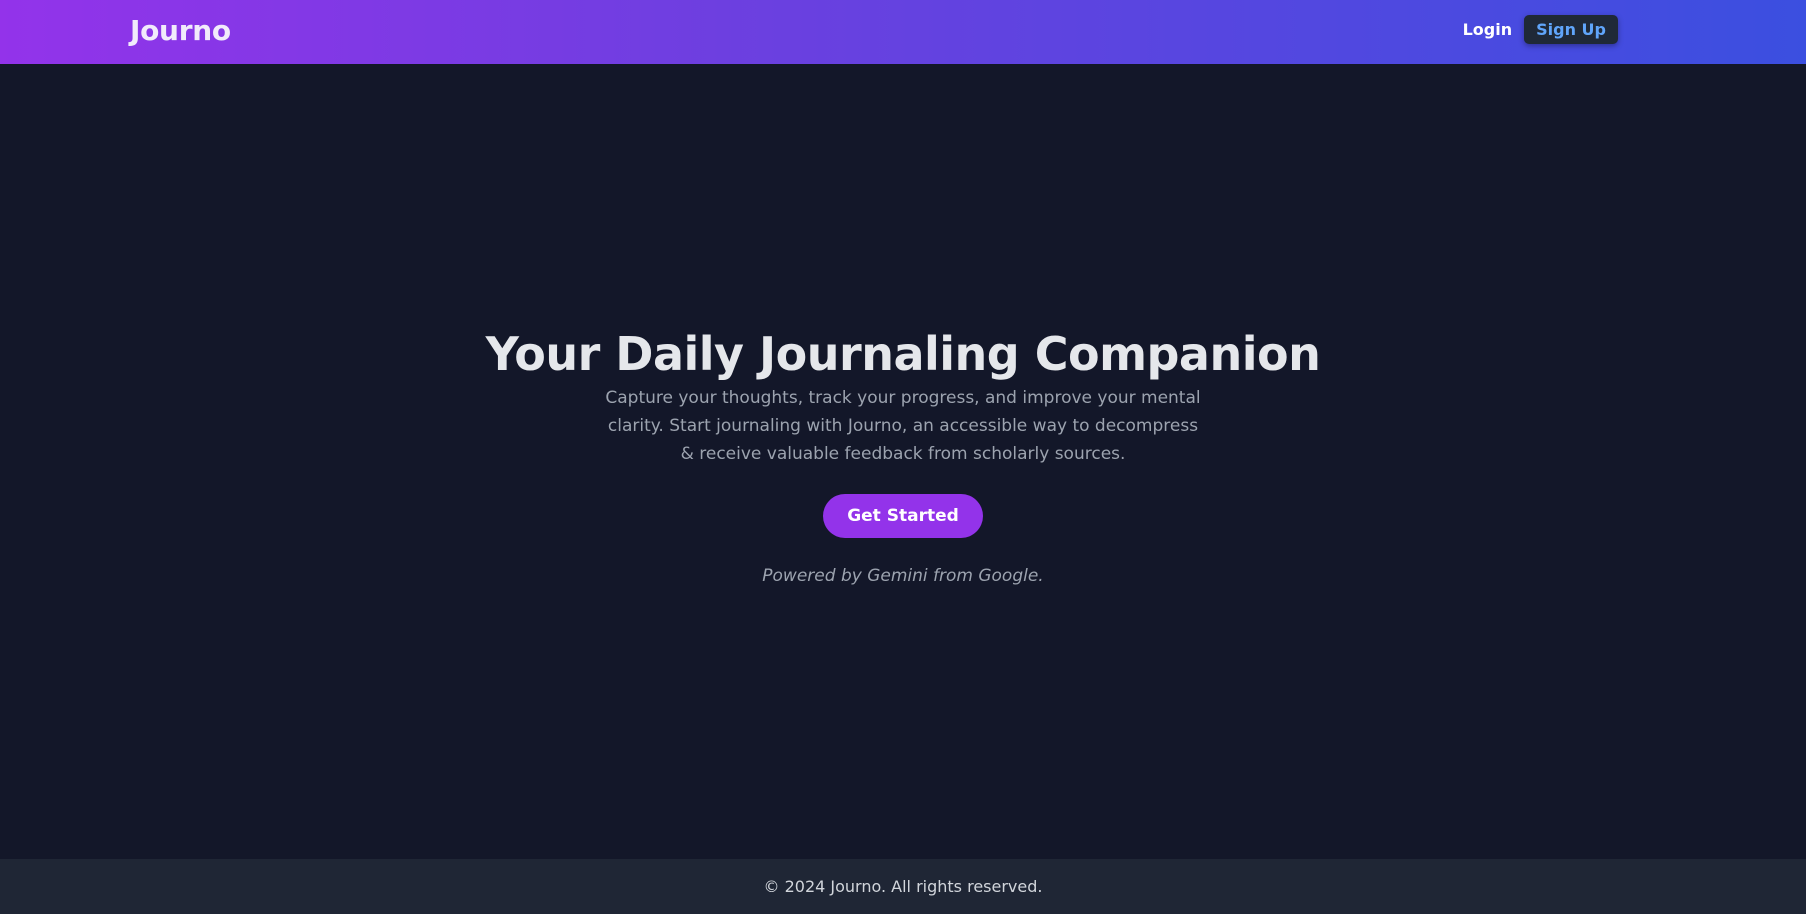 The height and width of the screenshot is (914, 1806). I want to click on footer: © 2024 Journo. All rights reserved., so click(903, 886).